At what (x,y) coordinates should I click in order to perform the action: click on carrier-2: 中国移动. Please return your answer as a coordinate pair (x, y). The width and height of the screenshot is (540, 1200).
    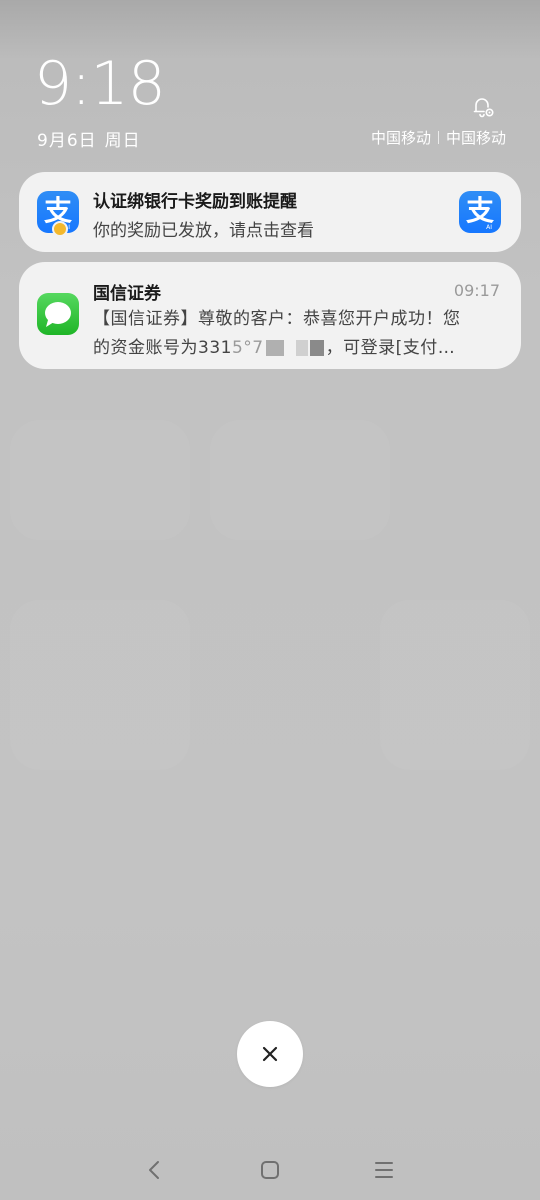
    Looking at the image, I should click on (475, 138).